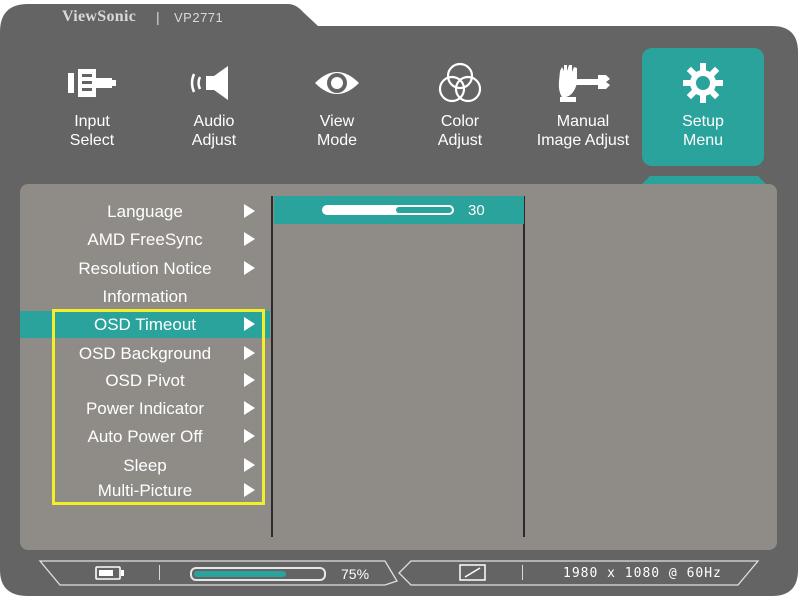 This screenshot has width=800, height=599. I want to click on battery-icon, so click(110, 573).